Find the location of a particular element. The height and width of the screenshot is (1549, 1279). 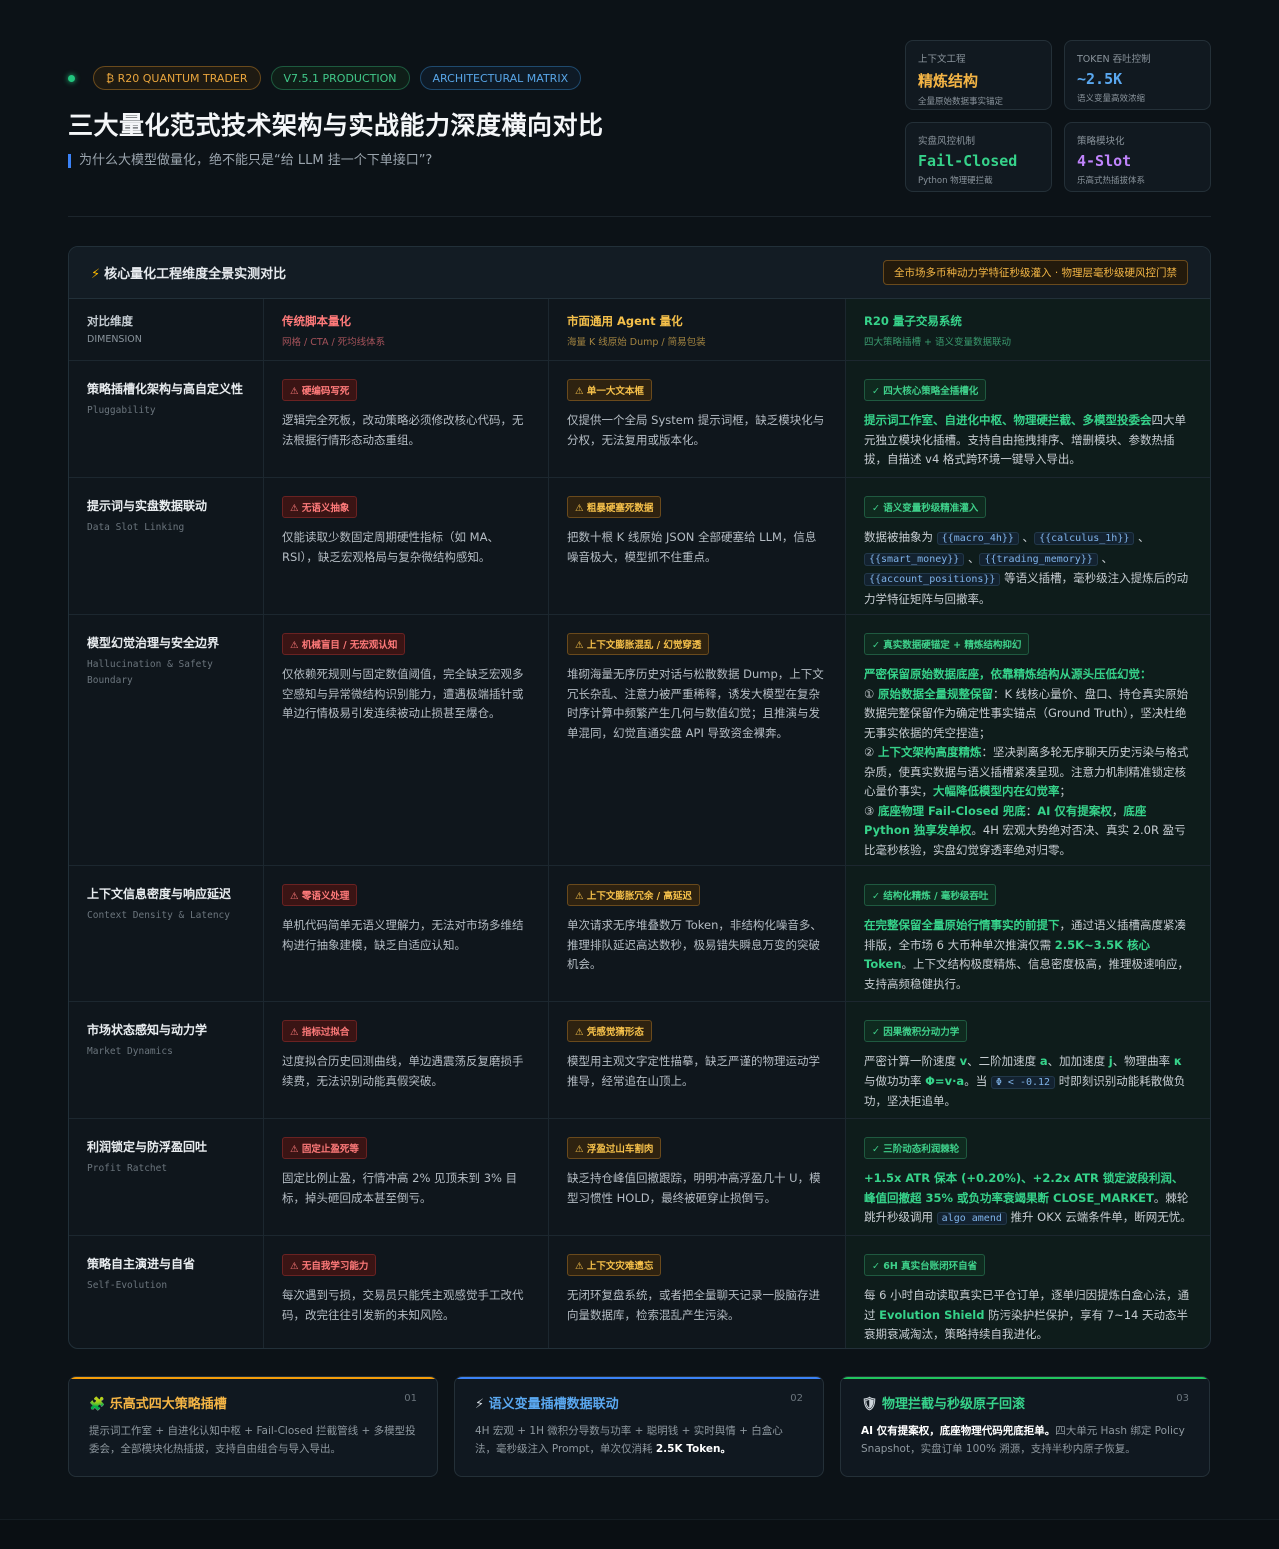

text-segment: ③ is located at coordinates (871, 810).